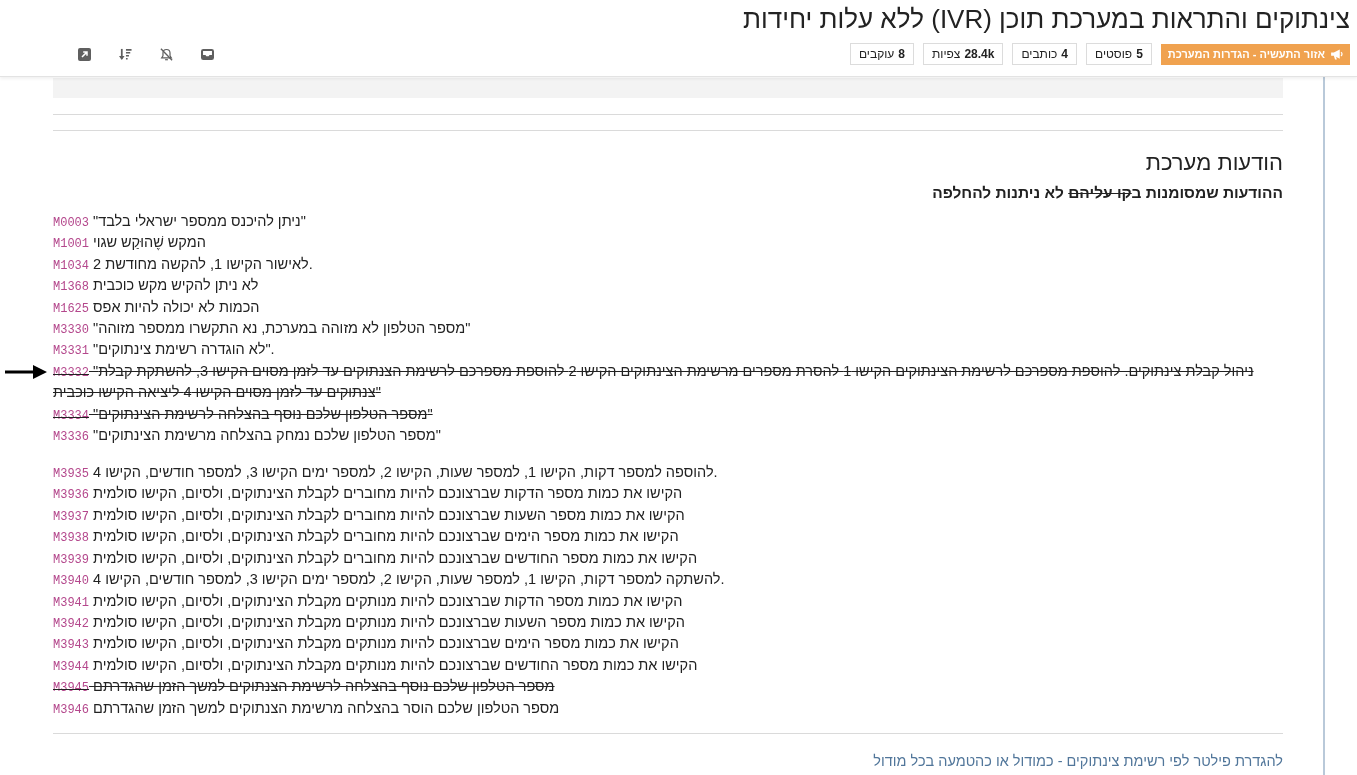  I want to click on bell-slash-icon, so click(166, 54).